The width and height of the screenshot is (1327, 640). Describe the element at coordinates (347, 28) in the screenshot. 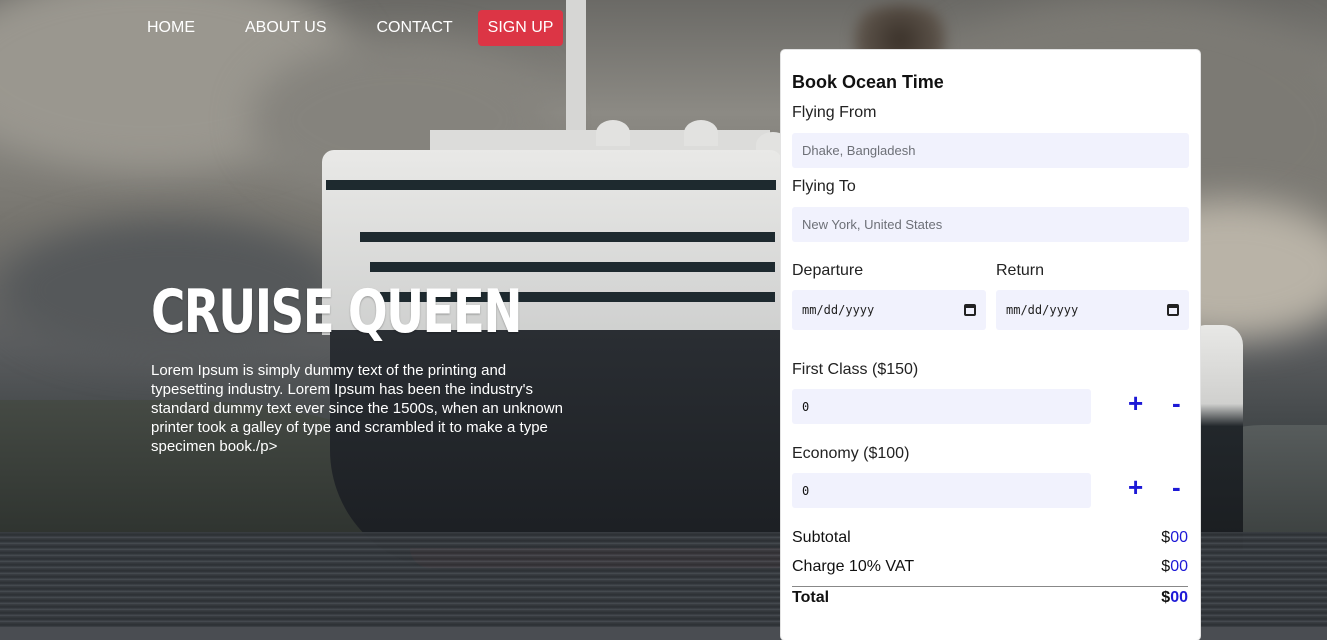

I see `top-nav: HOME ABOUT US CONTACT SIGN UP` at that location.